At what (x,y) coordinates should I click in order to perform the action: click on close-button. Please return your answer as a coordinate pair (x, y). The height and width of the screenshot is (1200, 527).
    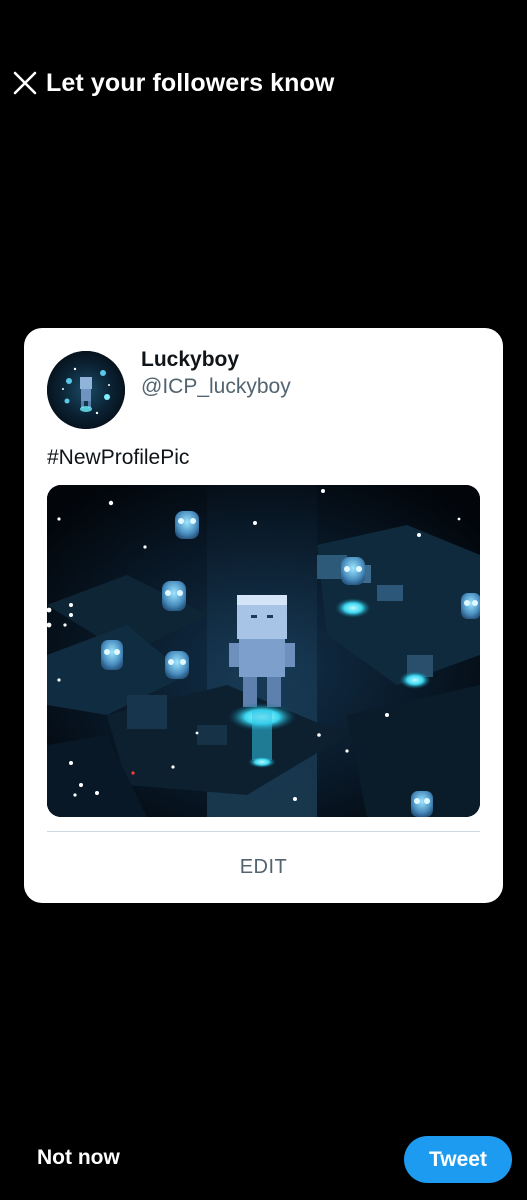
    Looking at the image, I should click on (25, 83).